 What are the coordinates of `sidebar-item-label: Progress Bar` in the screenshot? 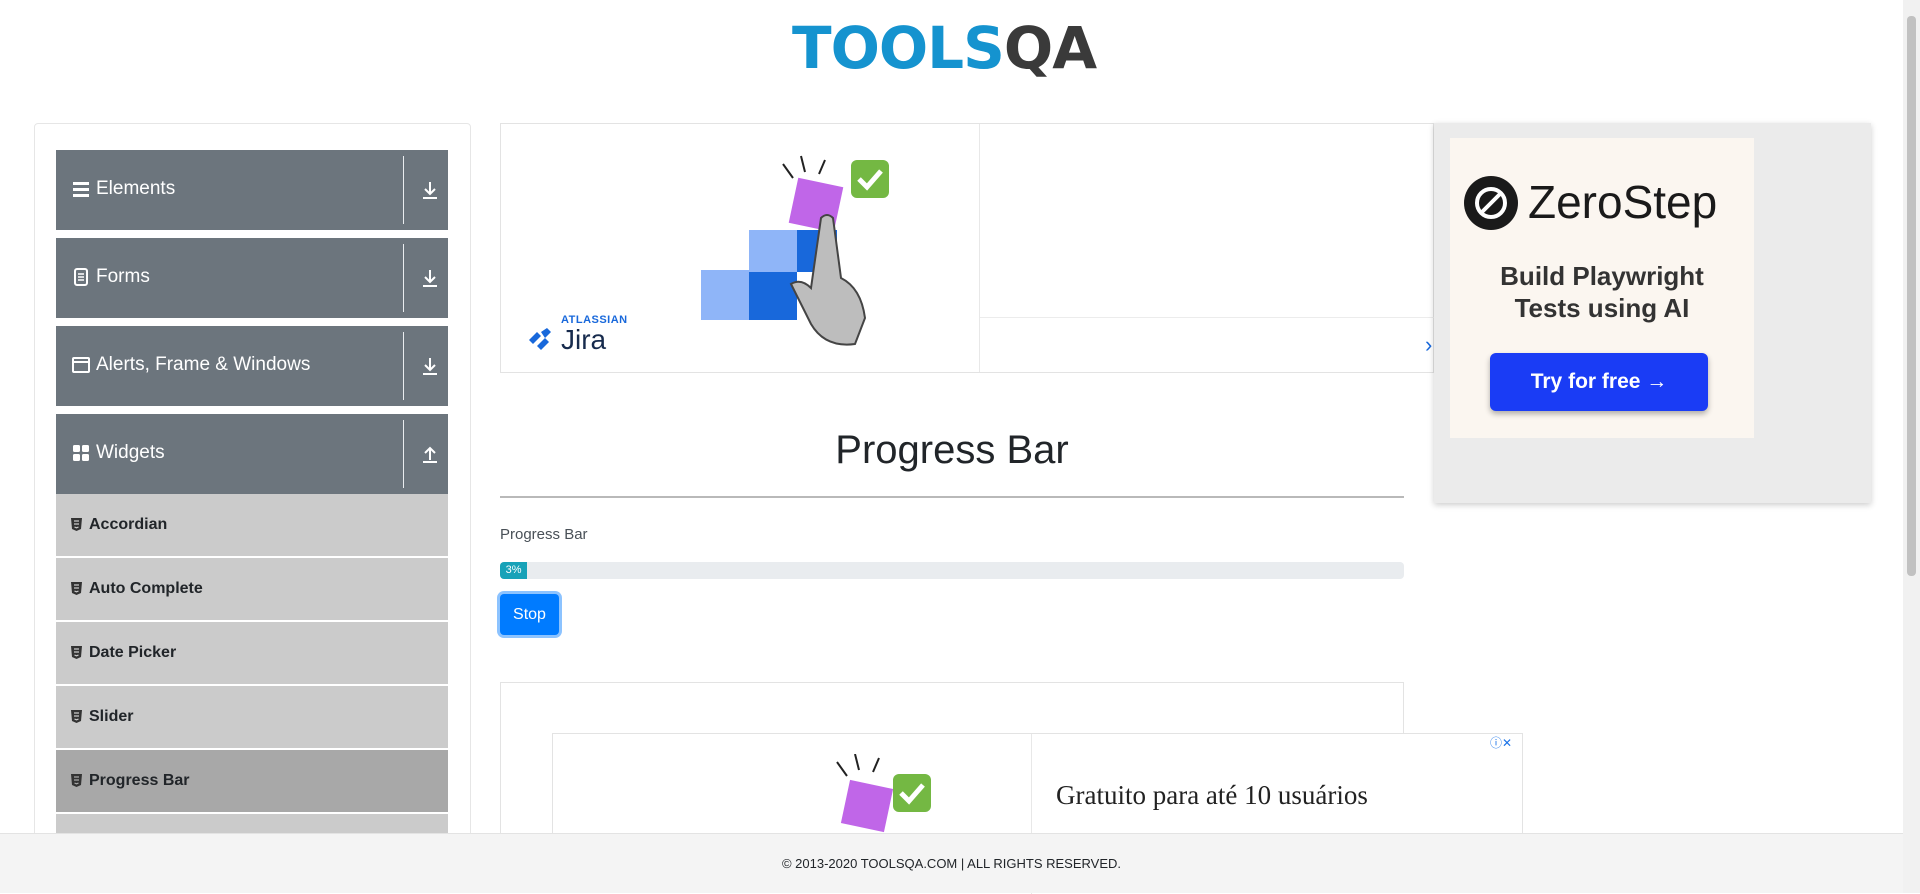 It's located at (139, 780).